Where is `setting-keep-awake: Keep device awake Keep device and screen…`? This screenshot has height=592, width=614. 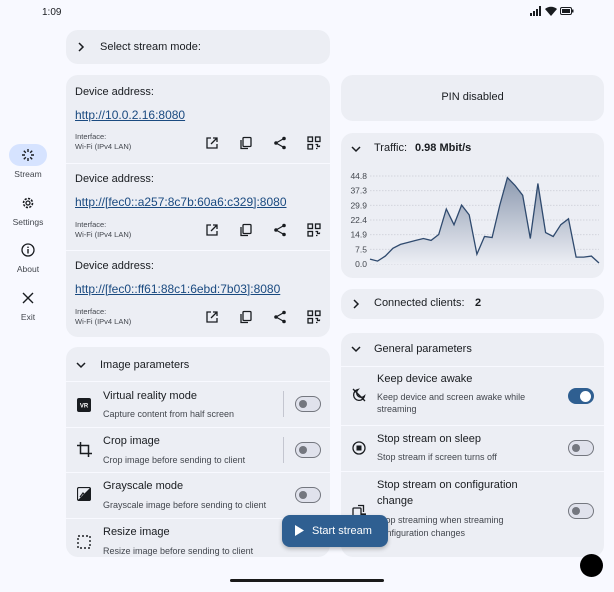
setting-keep-awake: Keep device awake Keep device and screen… is located at coordinates (472, 395).